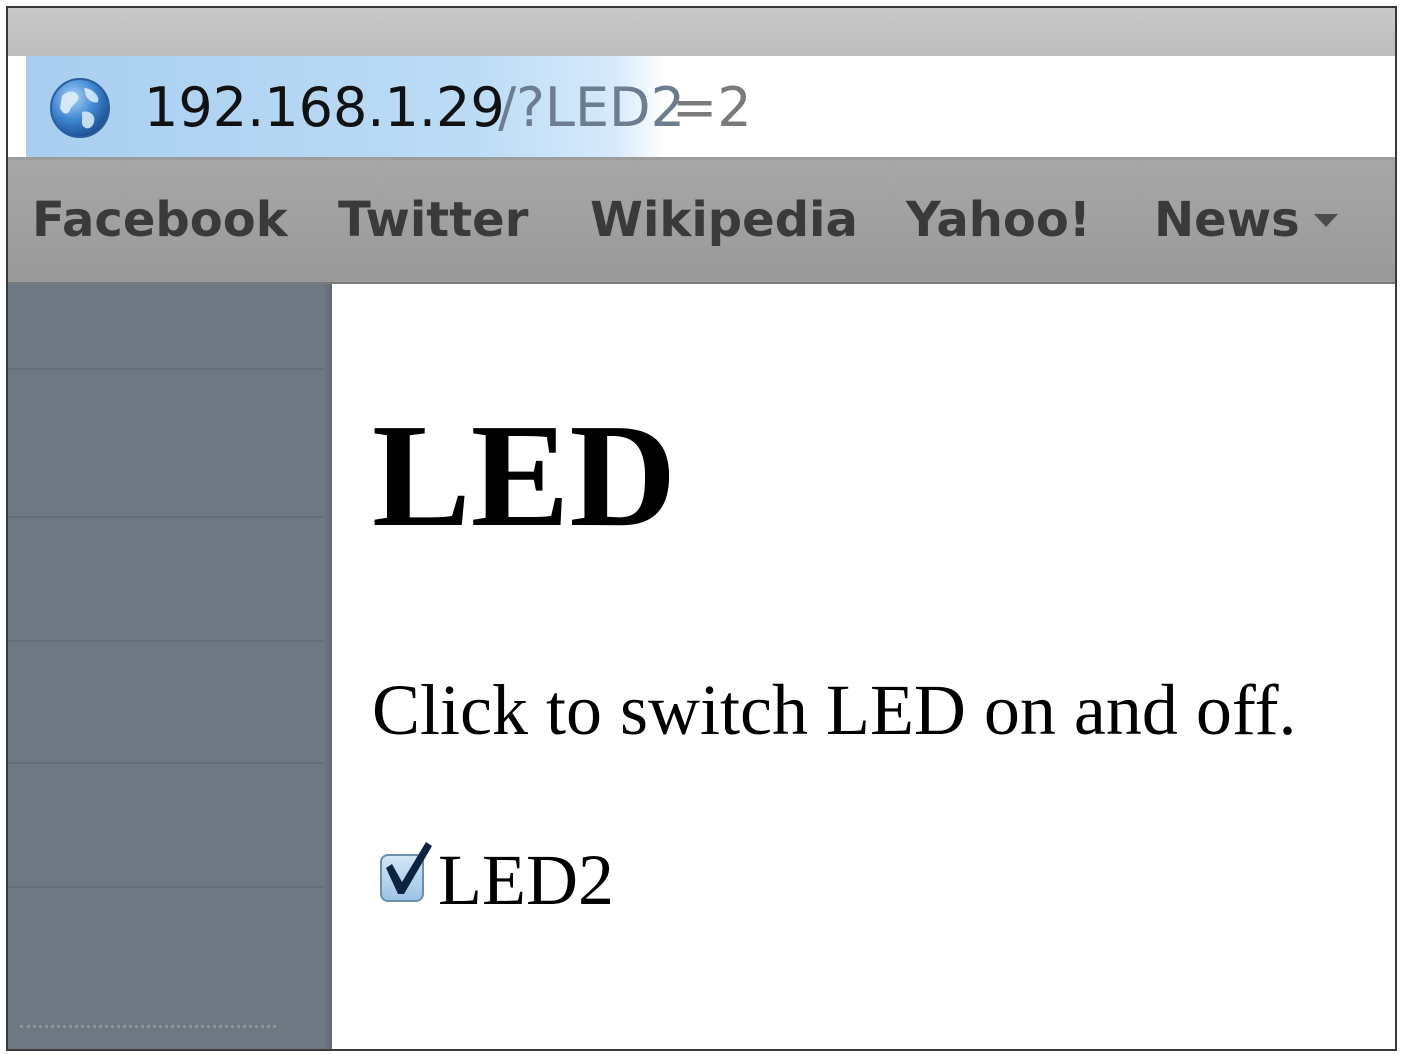  Describe the element at coordinates (148, 1026) in the screenshot. I see `sidebar-dotted-separator` at that location.